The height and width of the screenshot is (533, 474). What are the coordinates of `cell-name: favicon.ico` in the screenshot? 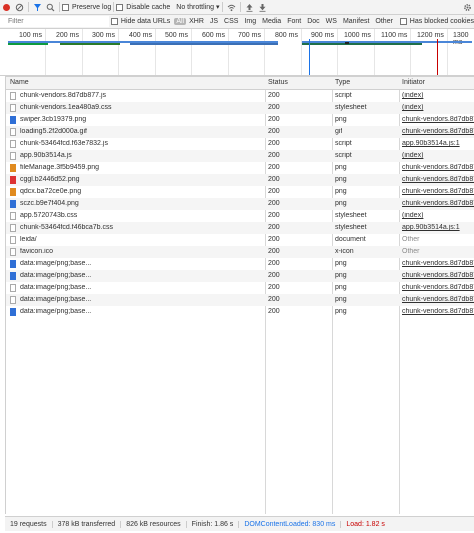 It's located at (37, 251).